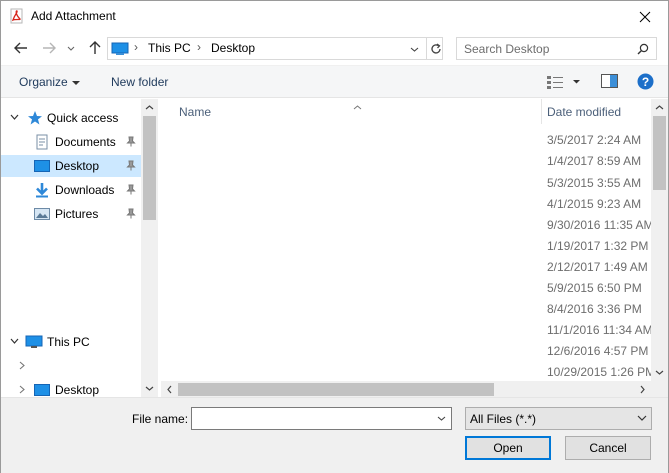  I want to click on command-bar: Organize New folder ?, so click(334, 81).